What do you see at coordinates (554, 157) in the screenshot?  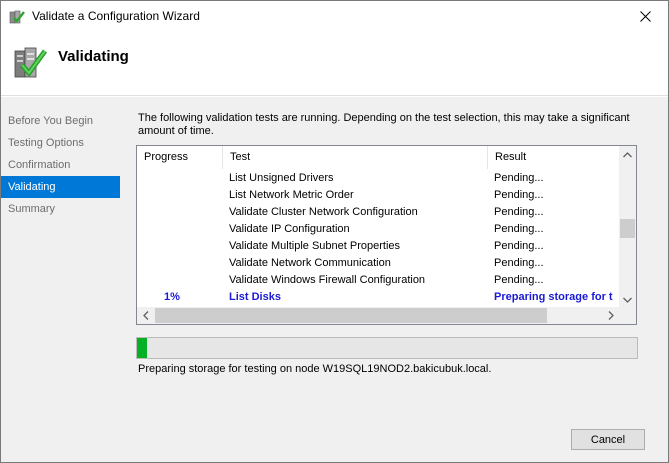 I see `column-header-result: Result` at bounding box center [554, 157].